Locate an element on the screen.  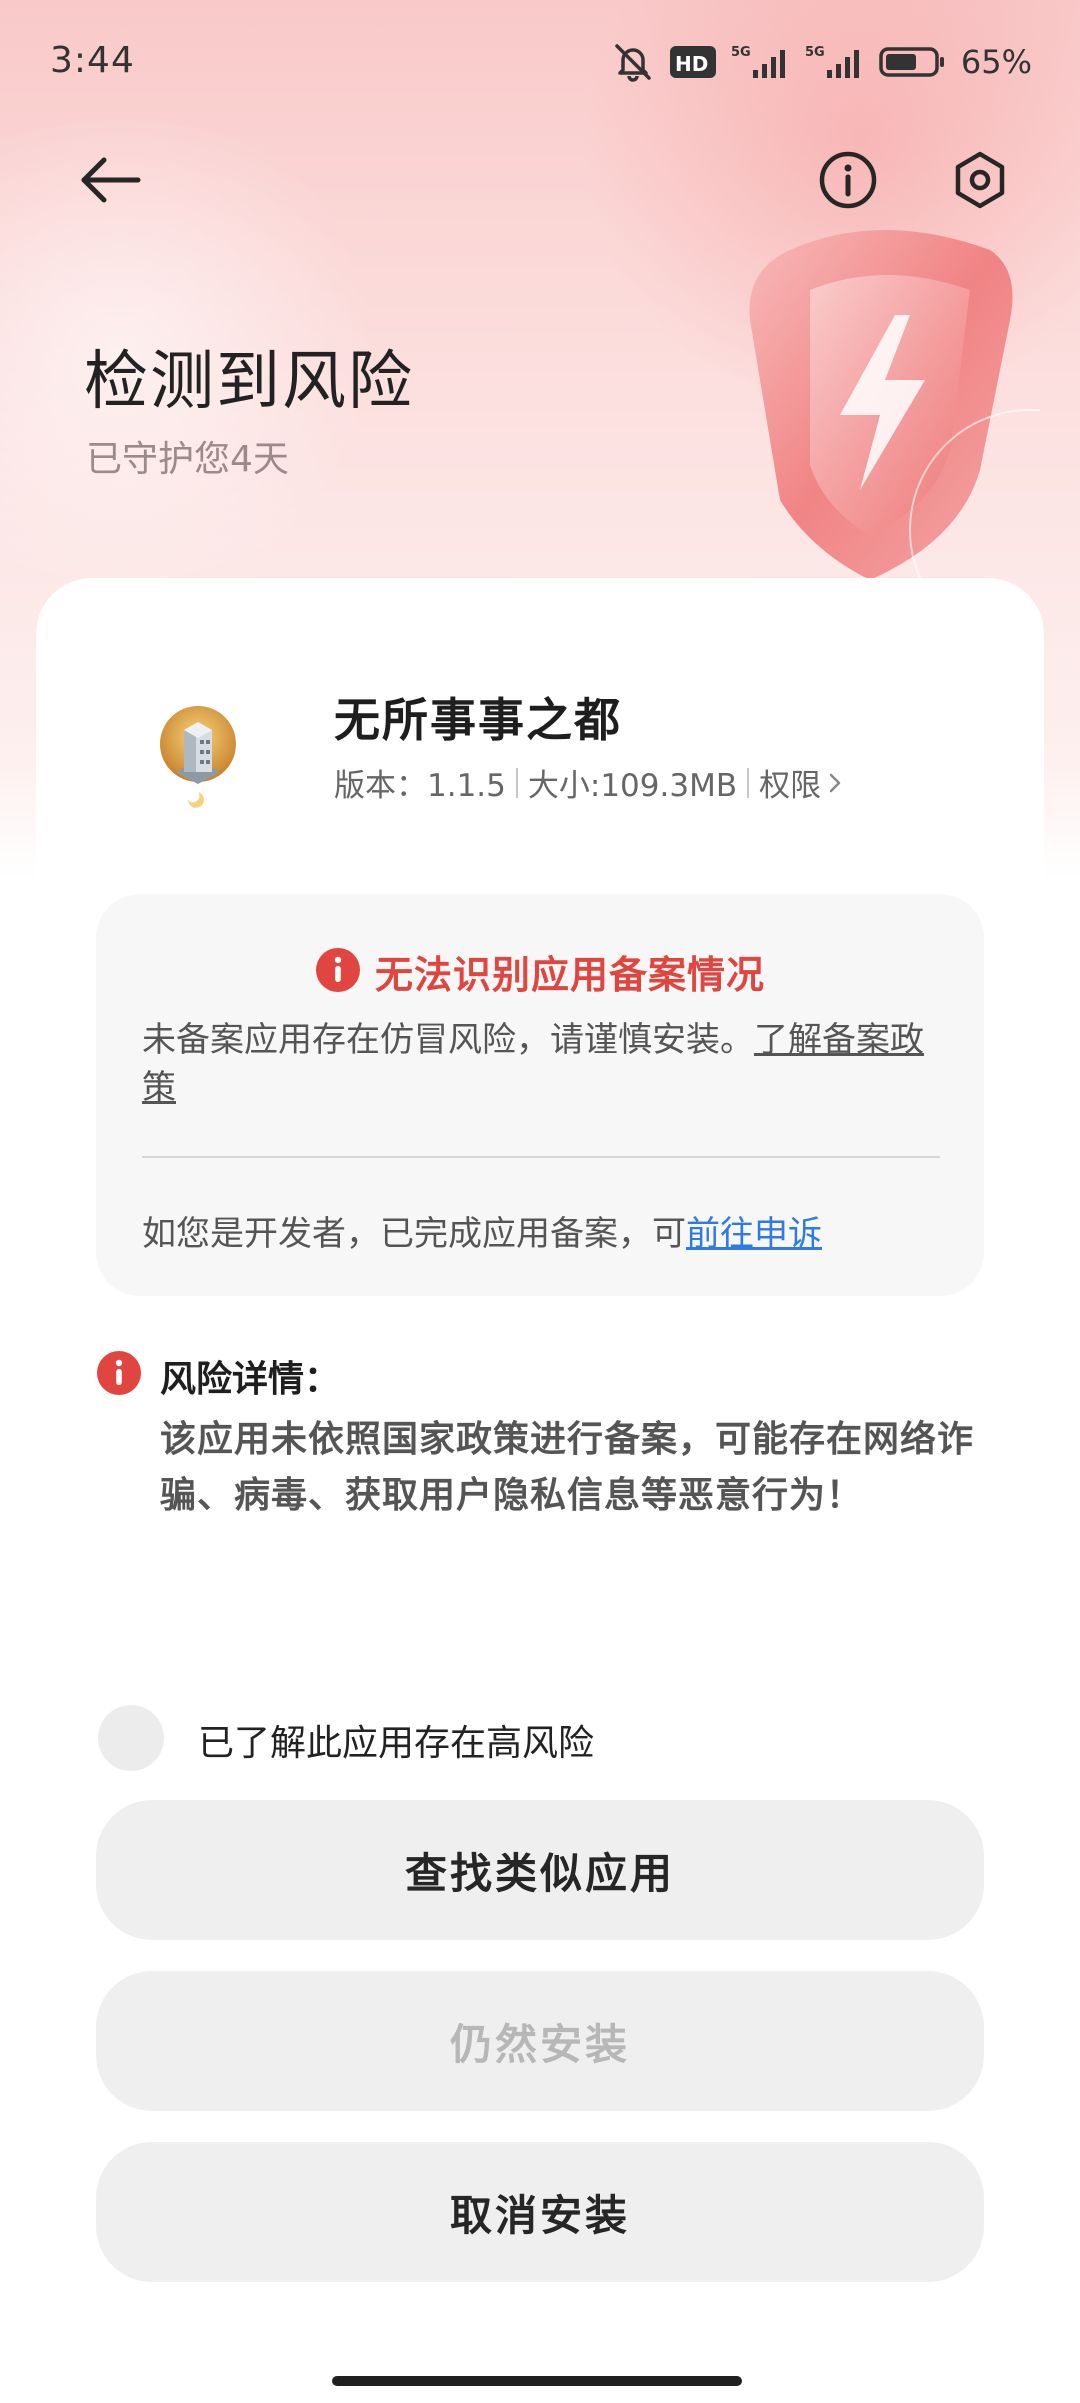
app-meta: 版本：1.1.5 大小:109.3MB 权限 is located at coordinates (588, 782).